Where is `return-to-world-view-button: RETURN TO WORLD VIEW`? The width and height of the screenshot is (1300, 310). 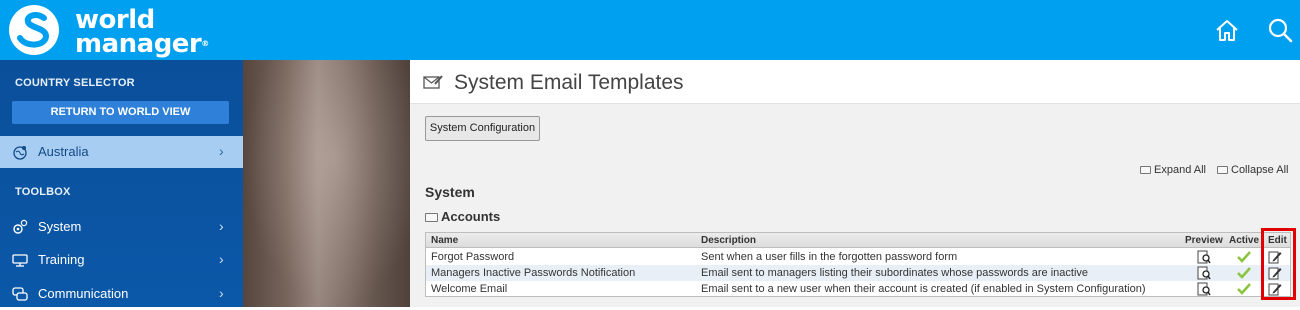 return-to-world-view-button: RETURN TO WORLD VIEW is located at coordinates (120, 112).